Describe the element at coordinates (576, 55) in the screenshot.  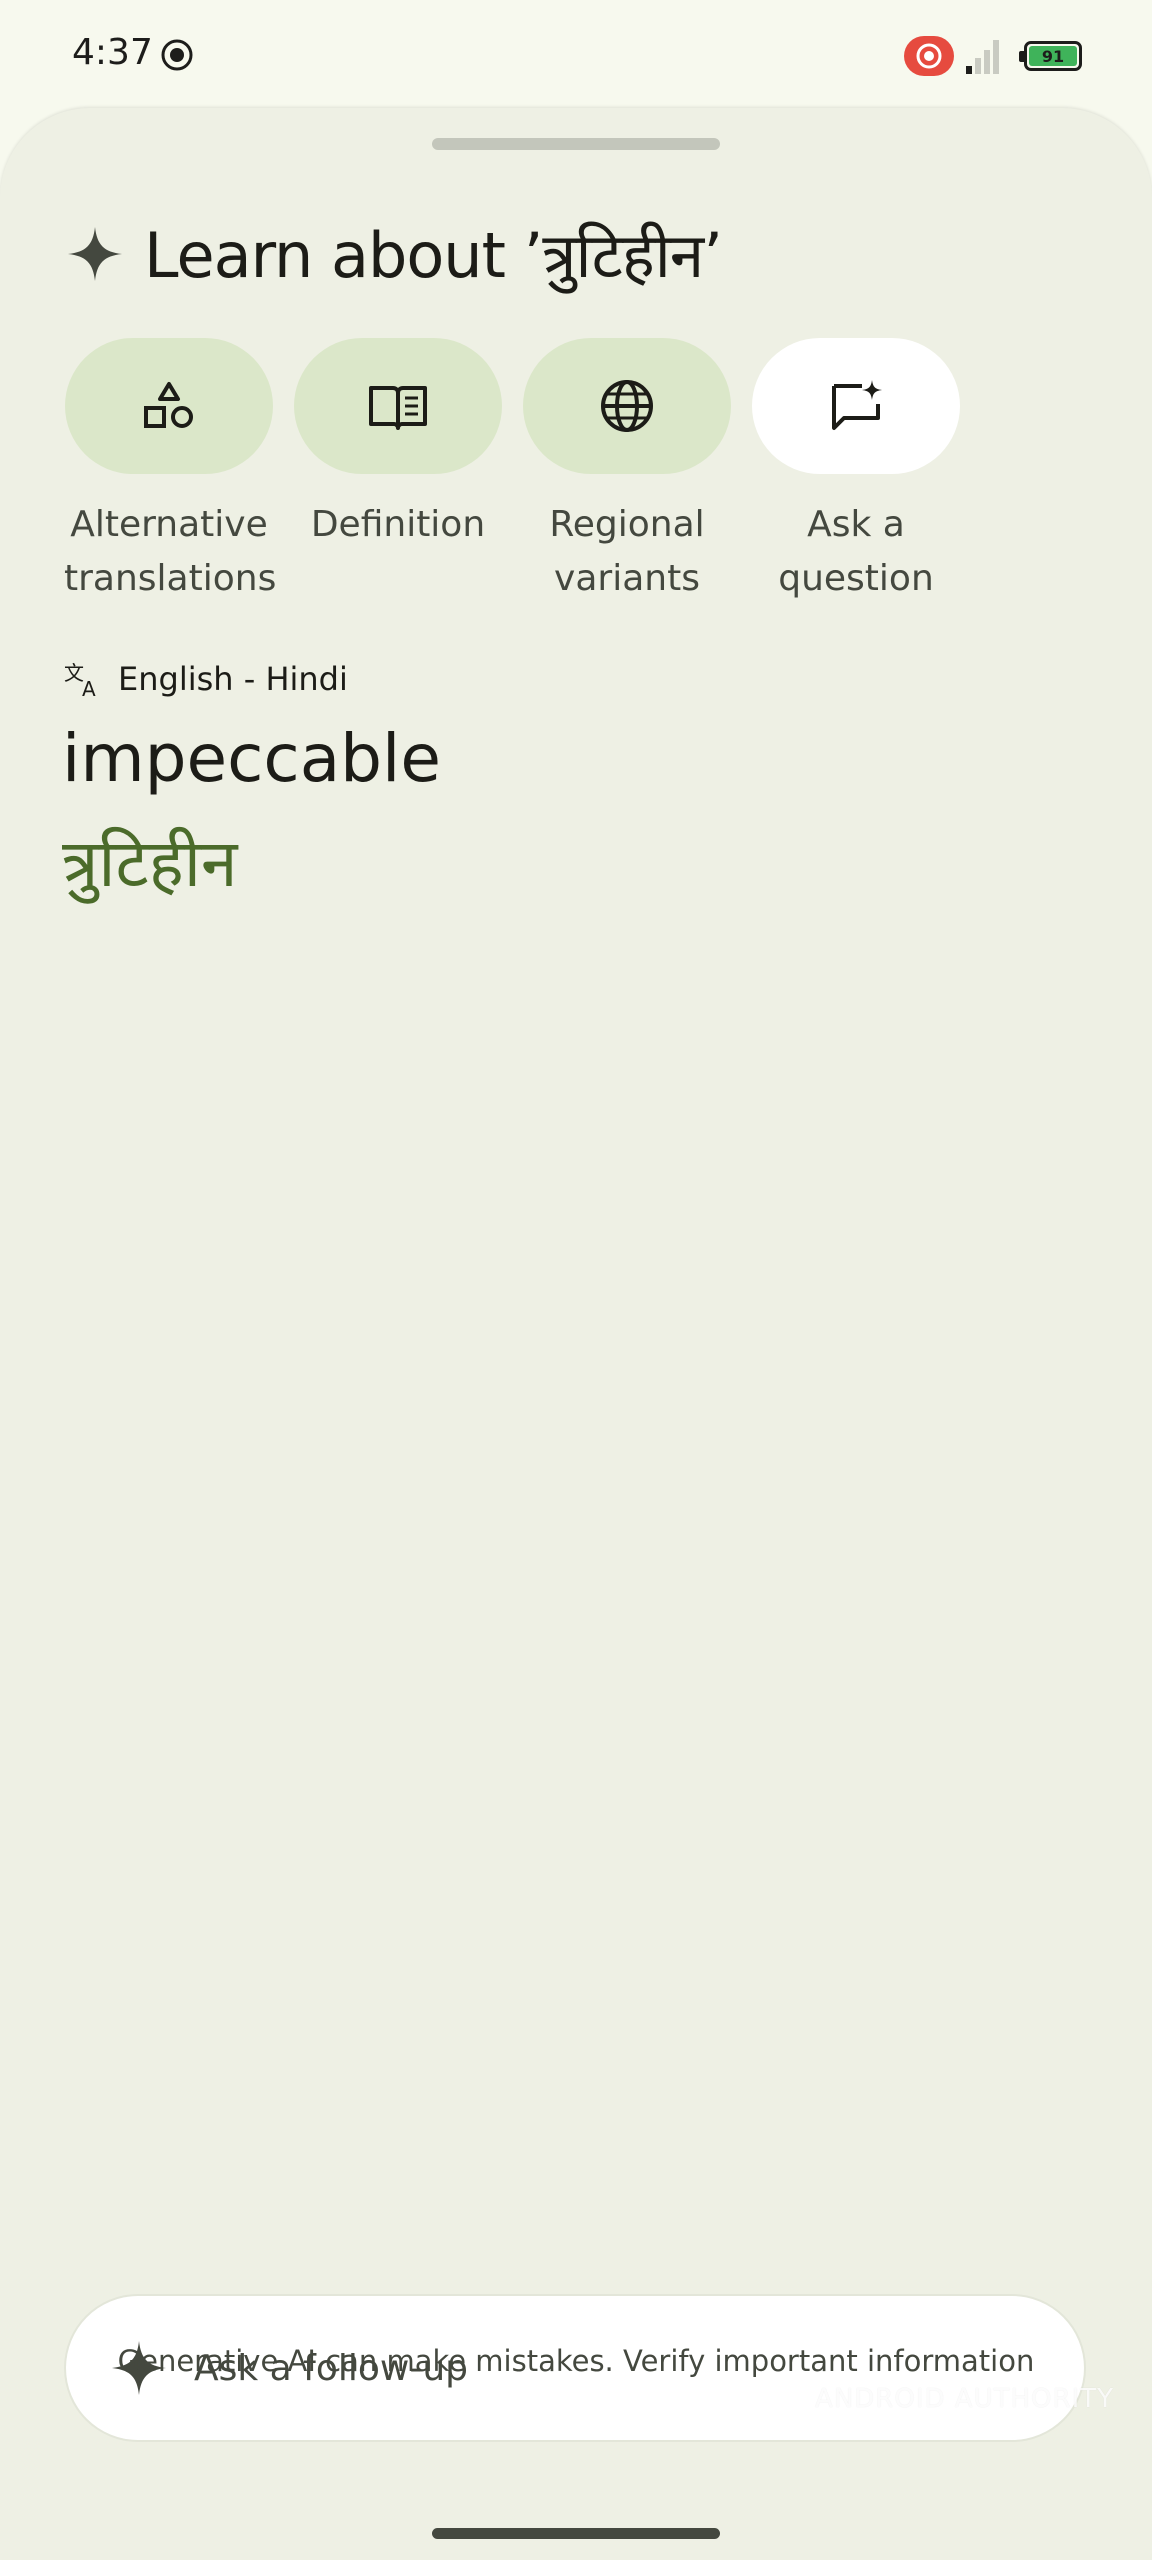
I see `status-bar: 4:37 91` at that location.